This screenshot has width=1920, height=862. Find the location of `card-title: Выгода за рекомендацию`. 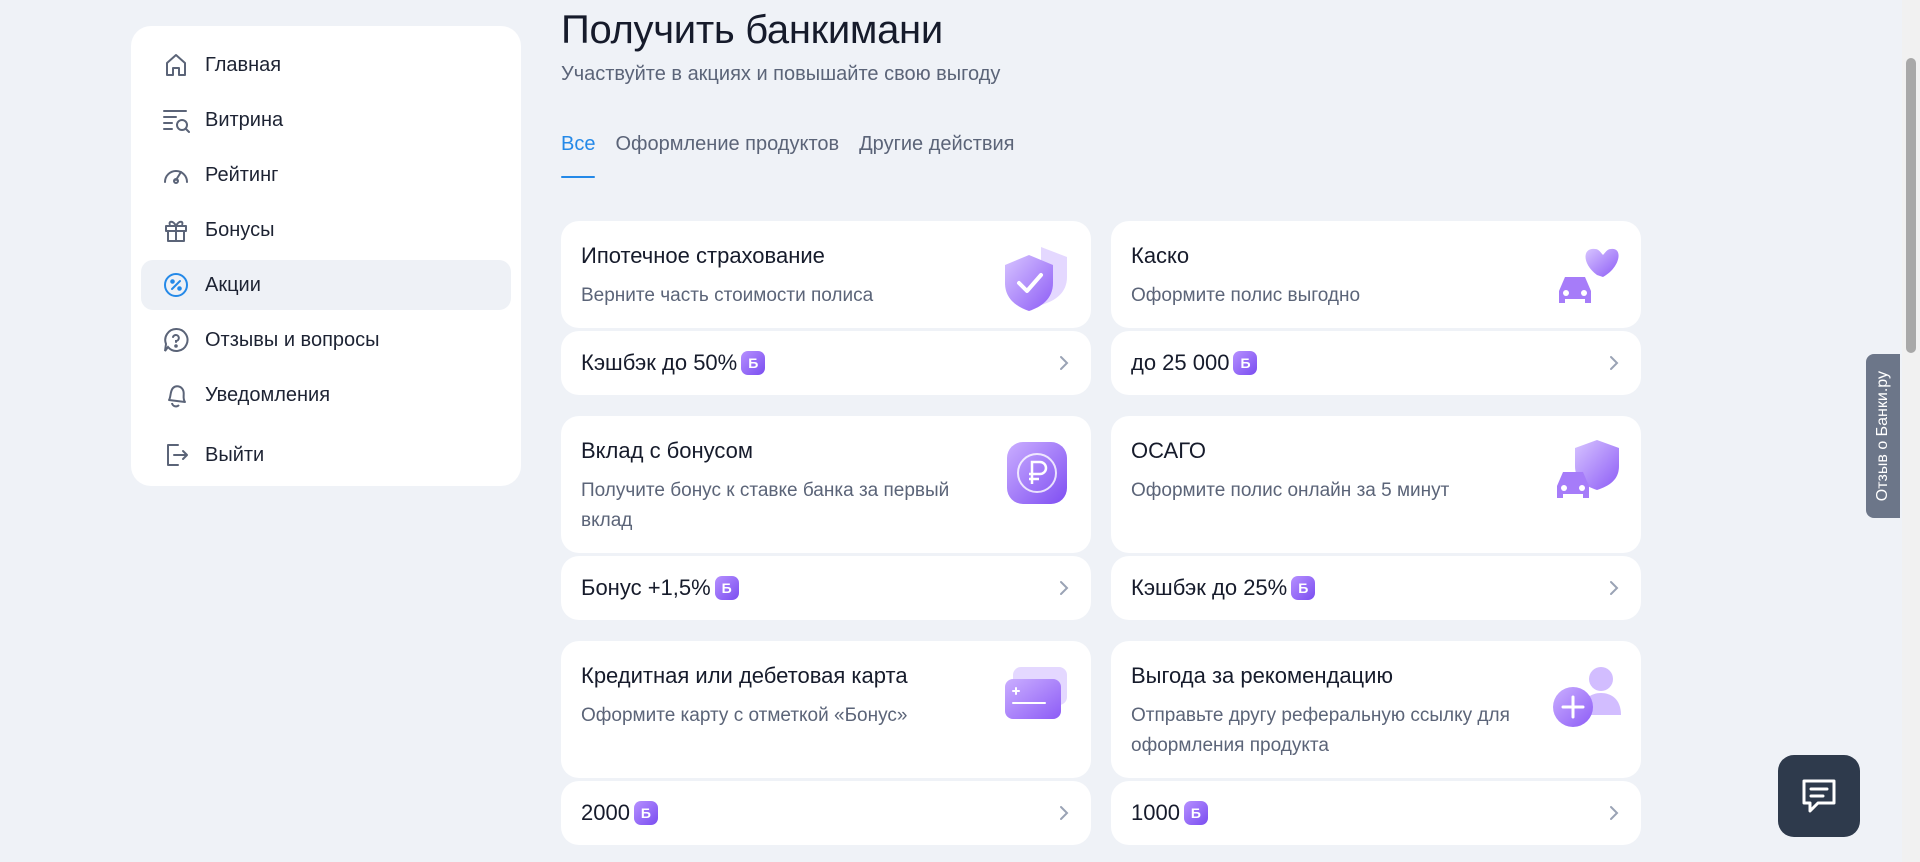

card-title: Выгода за рекомендацию is located at coordinates (1262, 675).